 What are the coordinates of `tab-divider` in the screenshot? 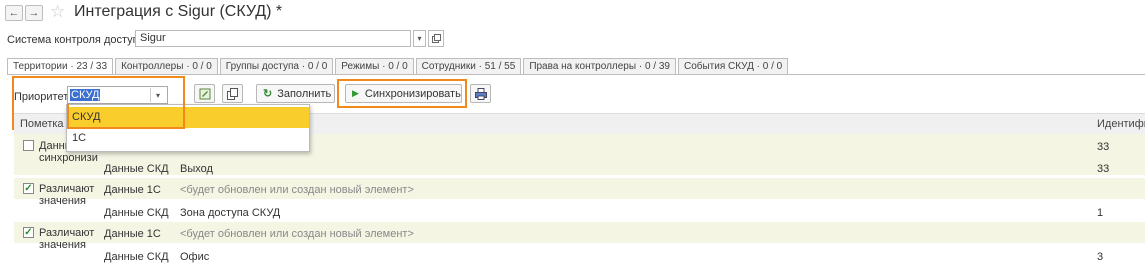 It's located at (576, 74).